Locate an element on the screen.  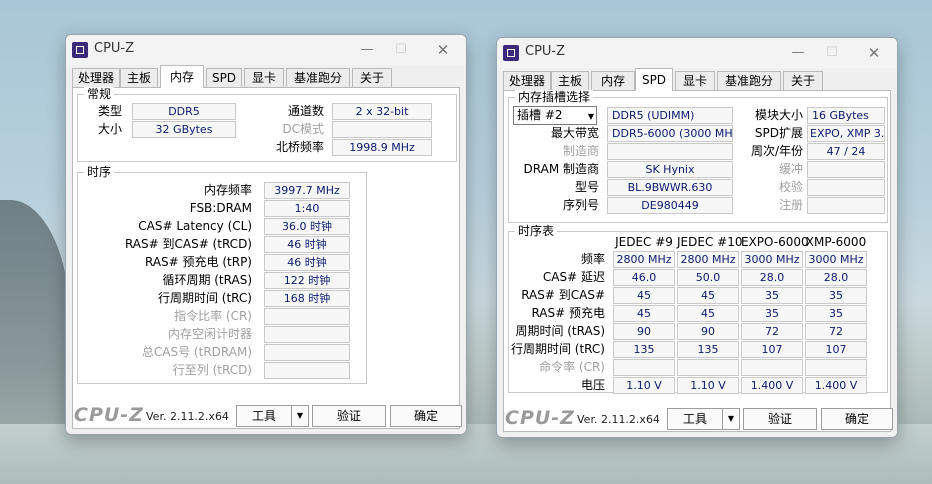
part-number-label: 型号 is located at coordinates (586, 187).